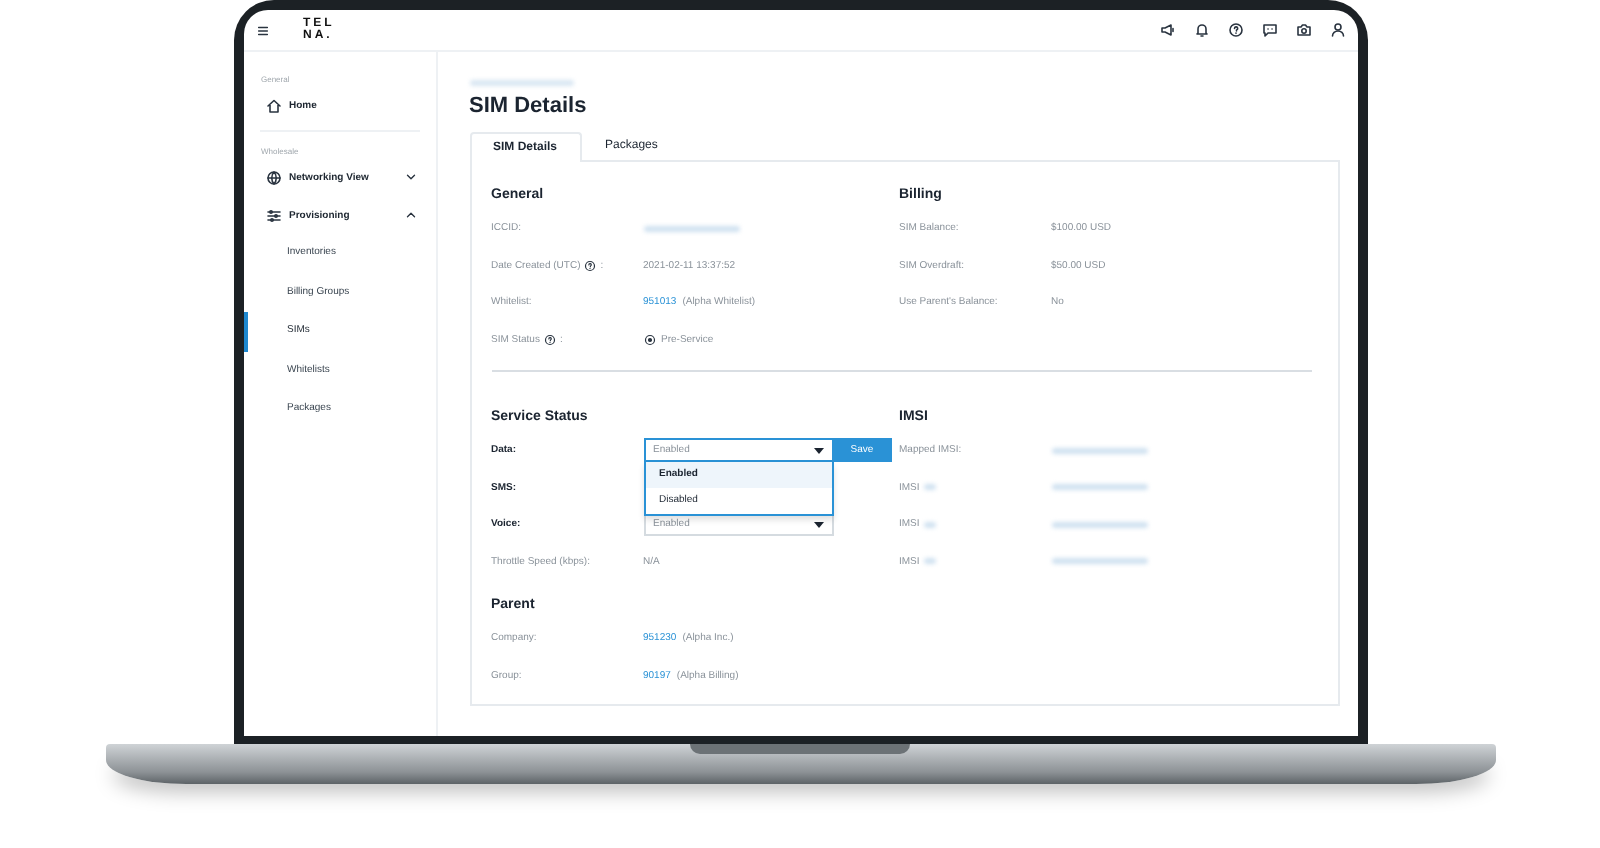  Describe the element at coordinates (262, 30) in the screenshot. I see `menu-icon` at that location.